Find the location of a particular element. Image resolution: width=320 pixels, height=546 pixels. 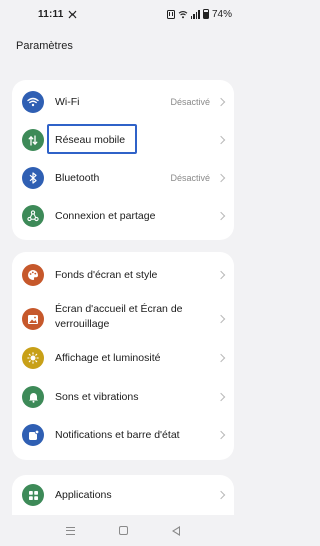

nfc-icon is located at coordinates (170, 14).